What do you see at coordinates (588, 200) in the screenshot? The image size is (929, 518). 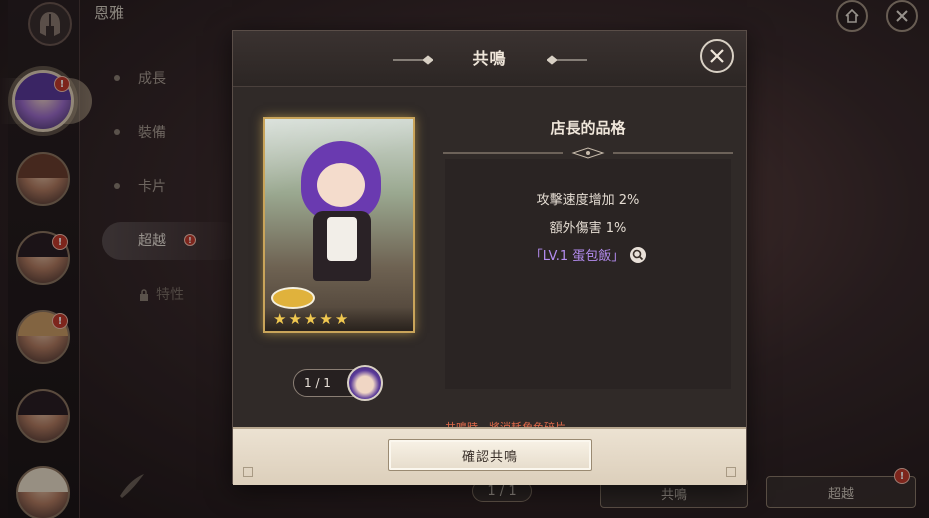 I see `effect-line: 攻擊速度增加 2%` at bounding box center [588, 200].